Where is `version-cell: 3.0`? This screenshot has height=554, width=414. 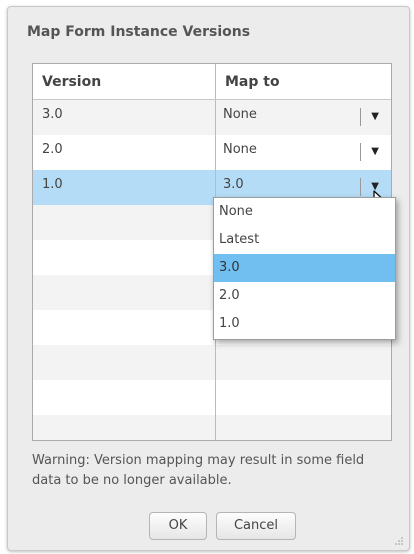
version-cell: 3.0 is located at coordinates (124, 117).